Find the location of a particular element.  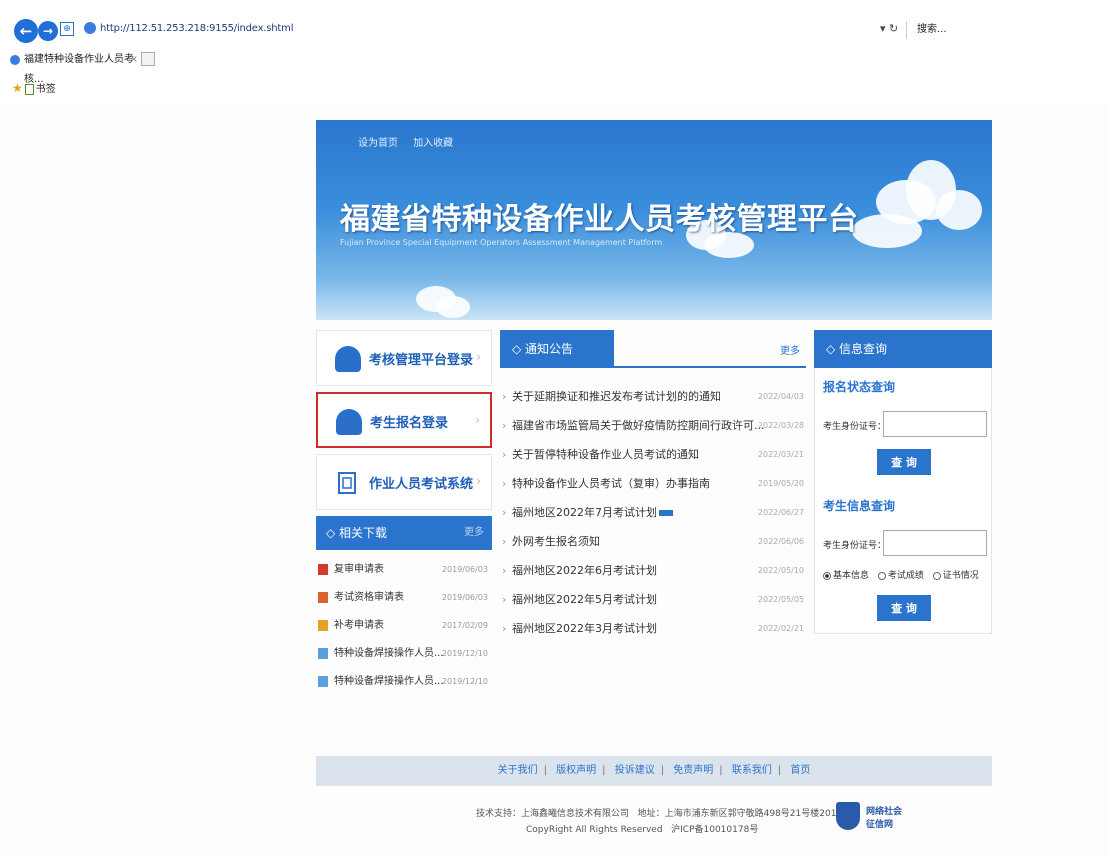

radio-label: 考试成绩 is located at coordinates (905, 576).